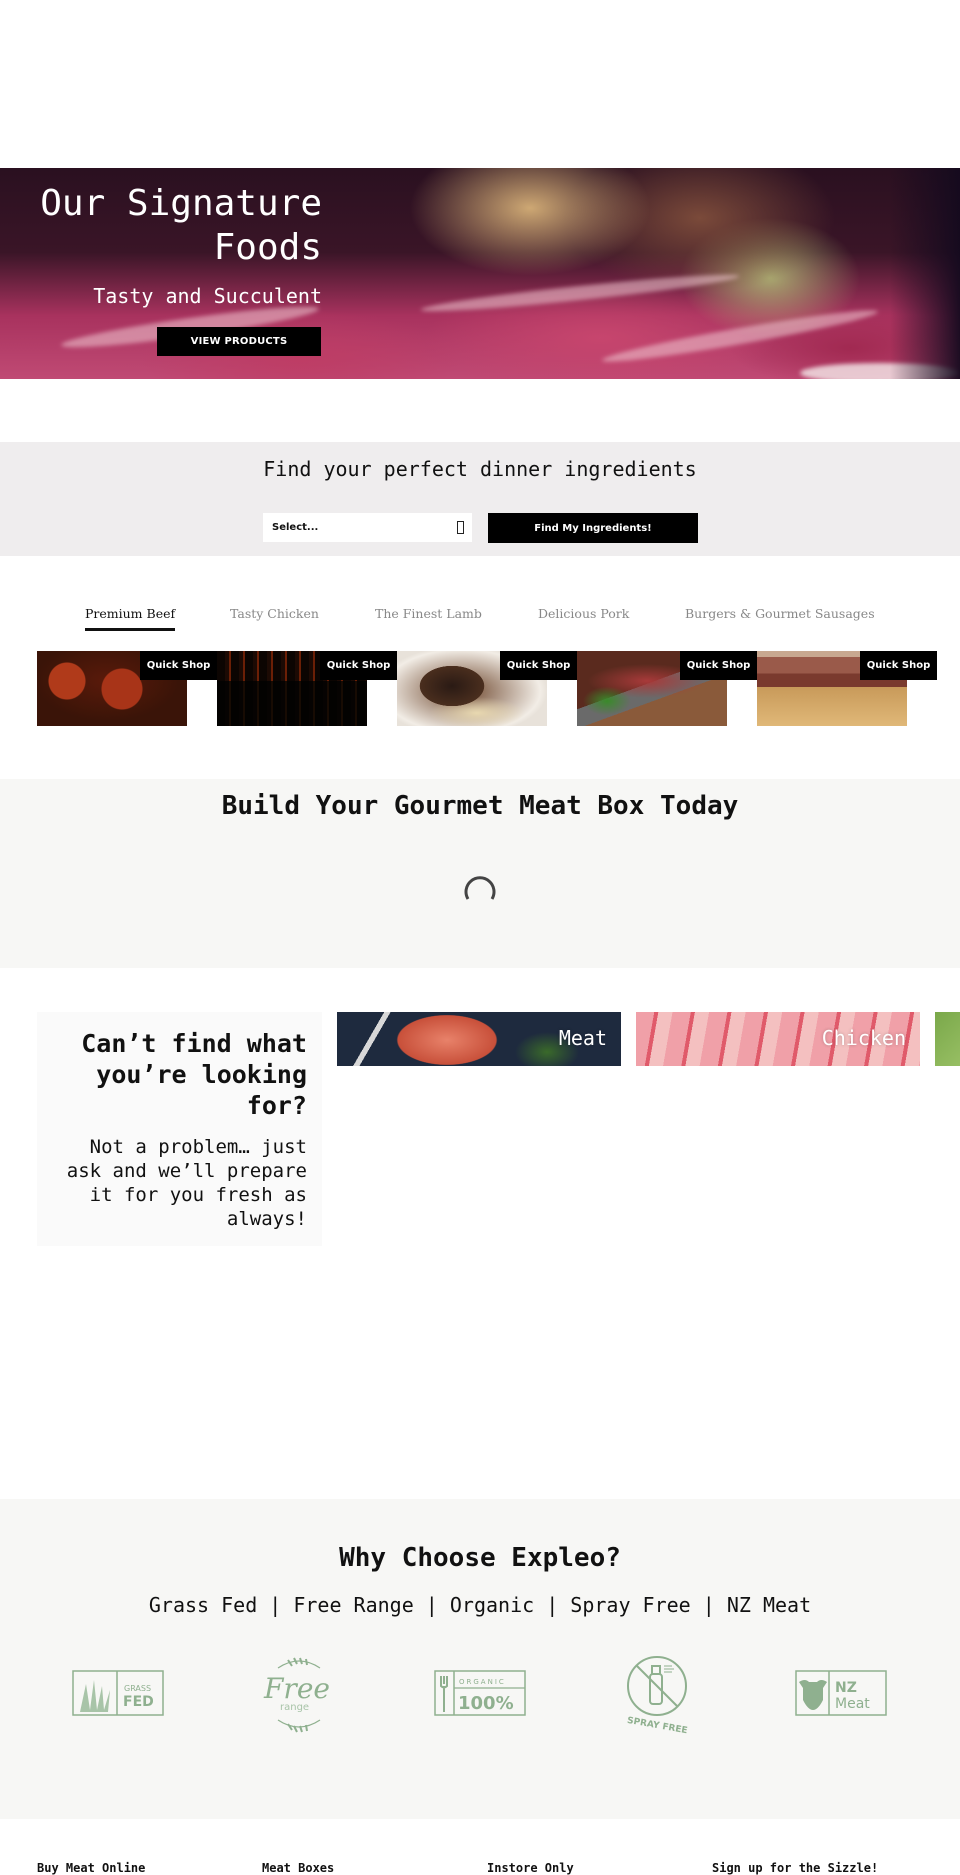 This screenshot has width=960, height=1875. Describe the element at coordinates (138, 1702) in the screenshot. I see `badge-text: FED` at that location.